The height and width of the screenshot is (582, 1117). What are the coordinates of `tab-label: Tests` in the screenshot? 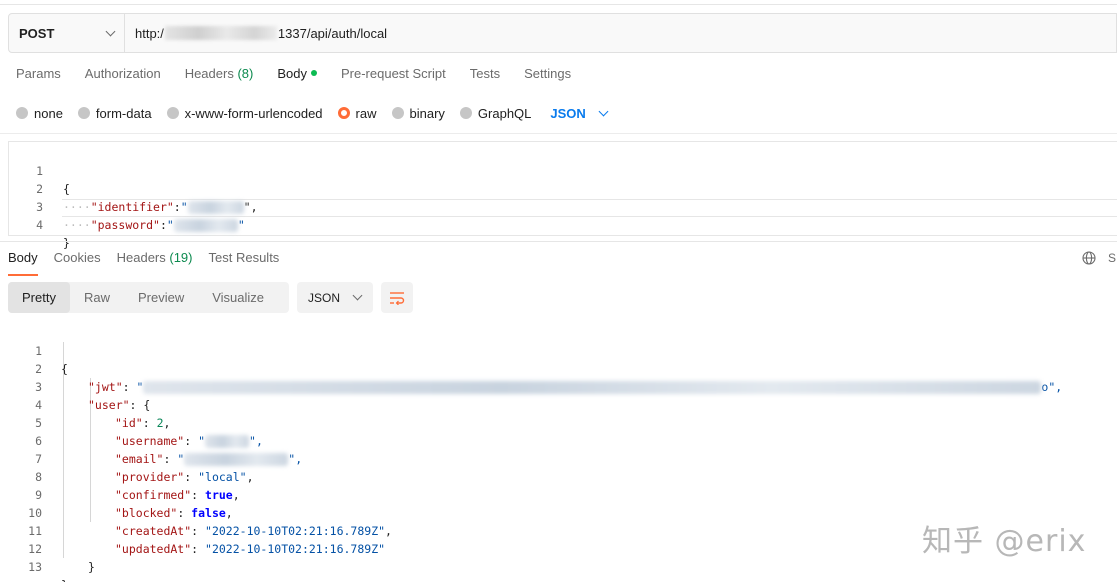 It's located at (485, 73).